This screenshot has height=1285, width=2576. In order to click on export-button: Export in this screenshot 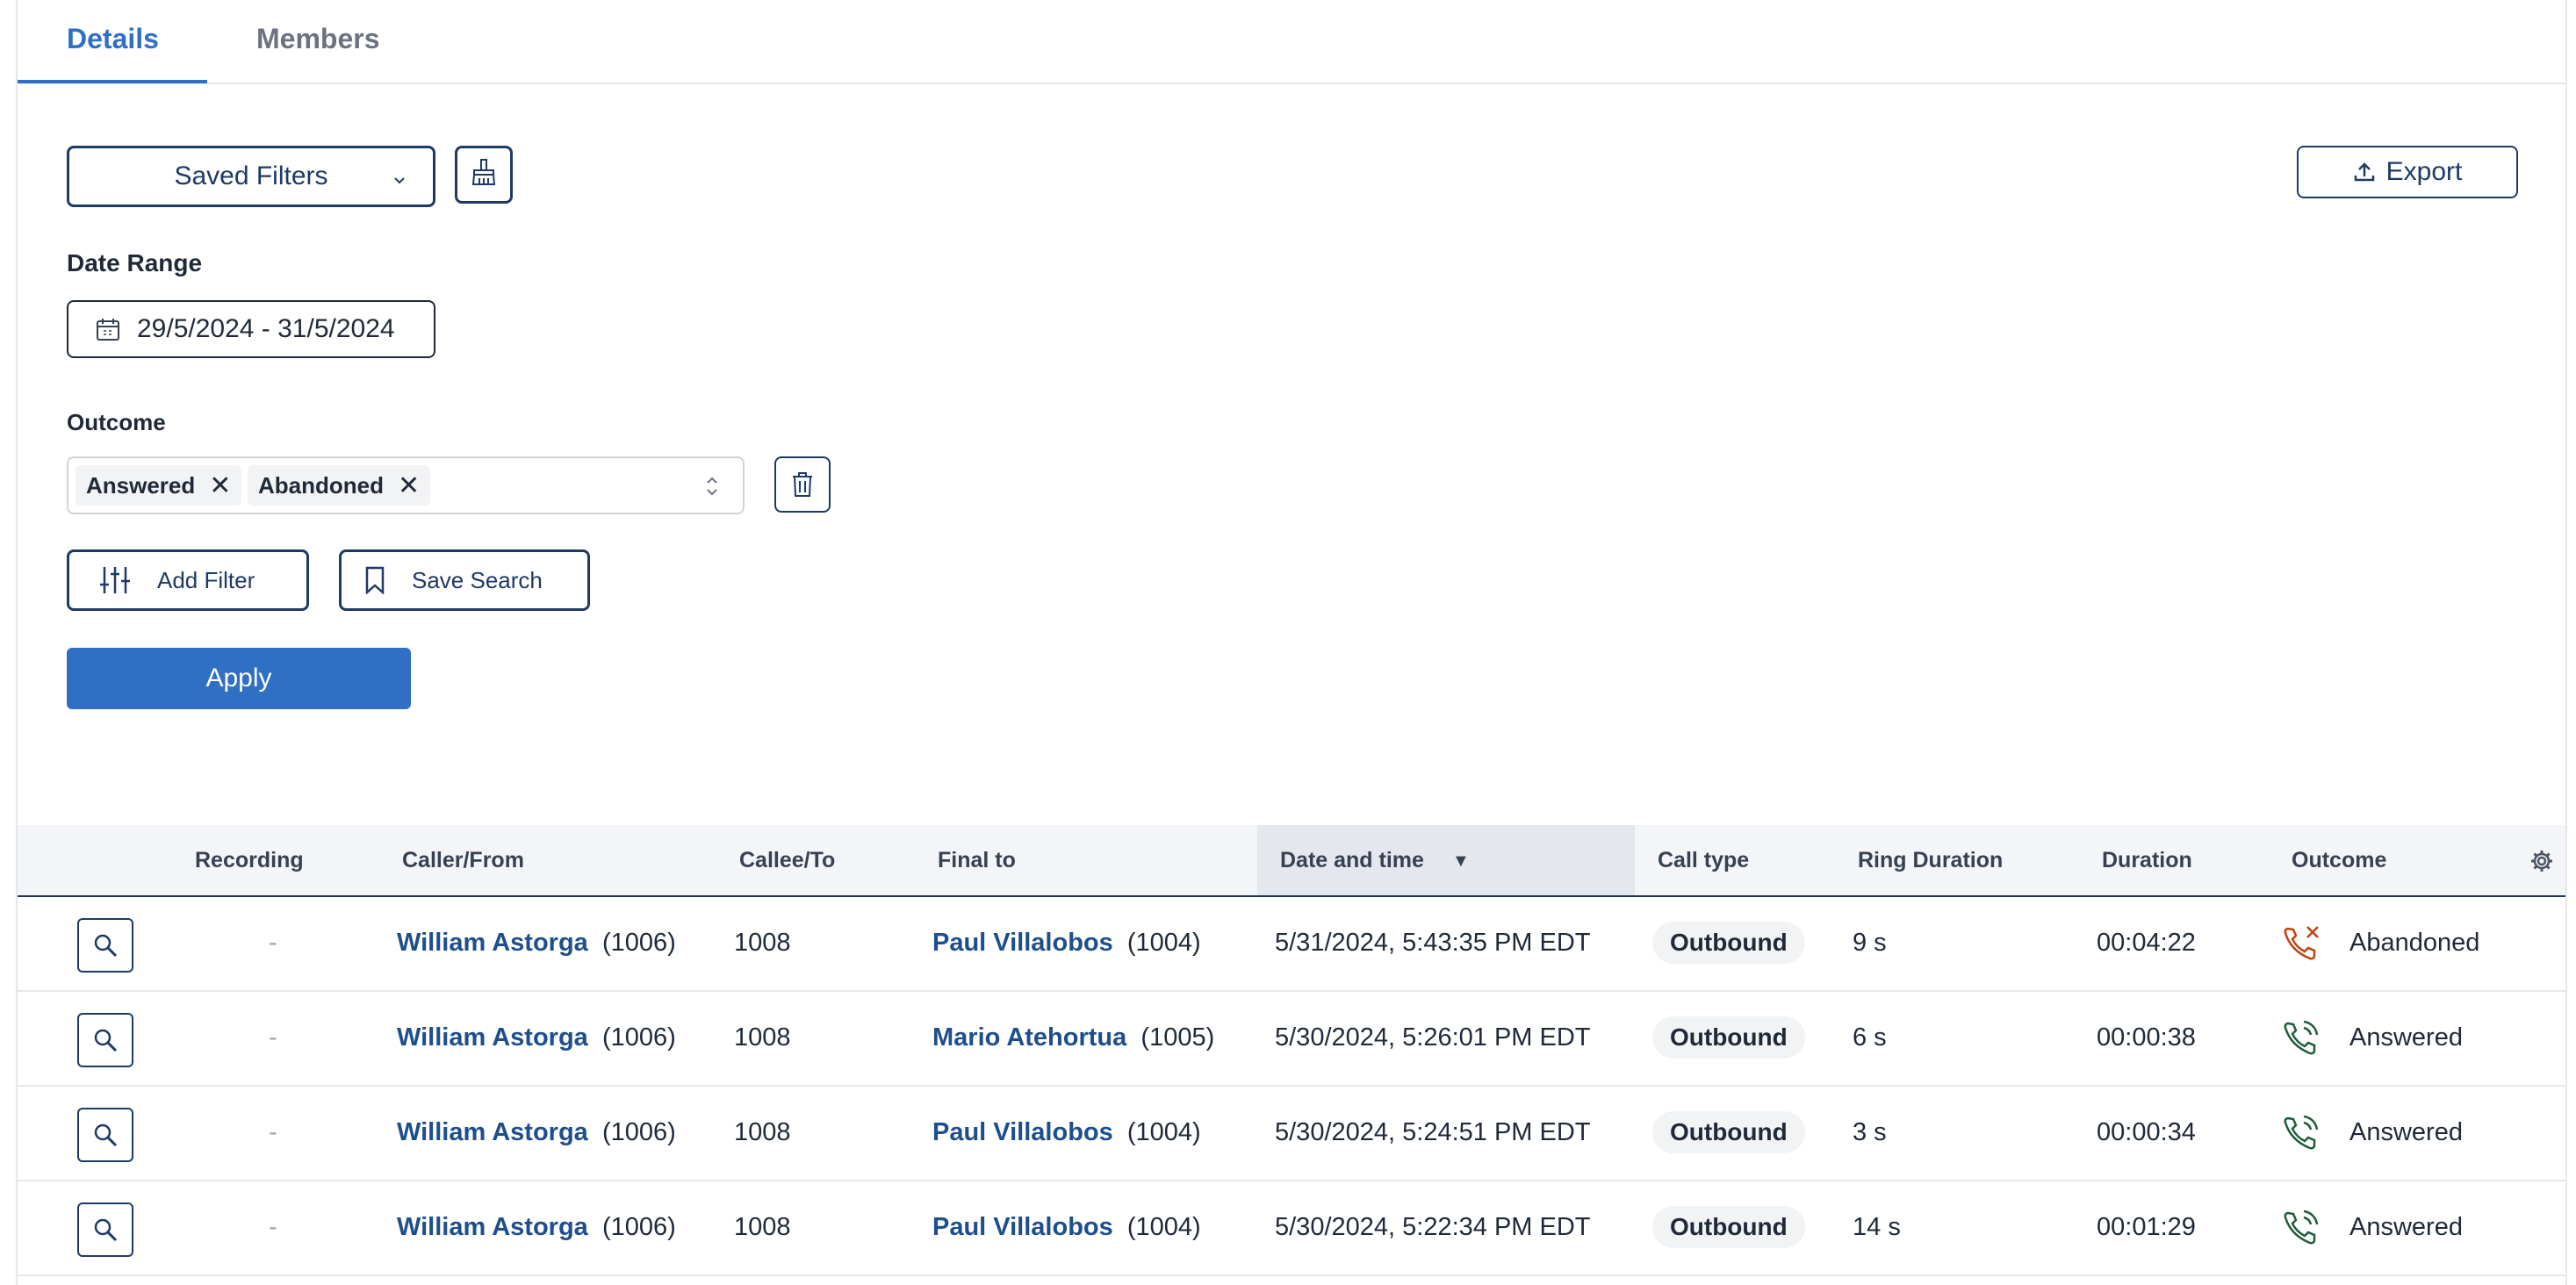, I will do `click(2407, 172)`.